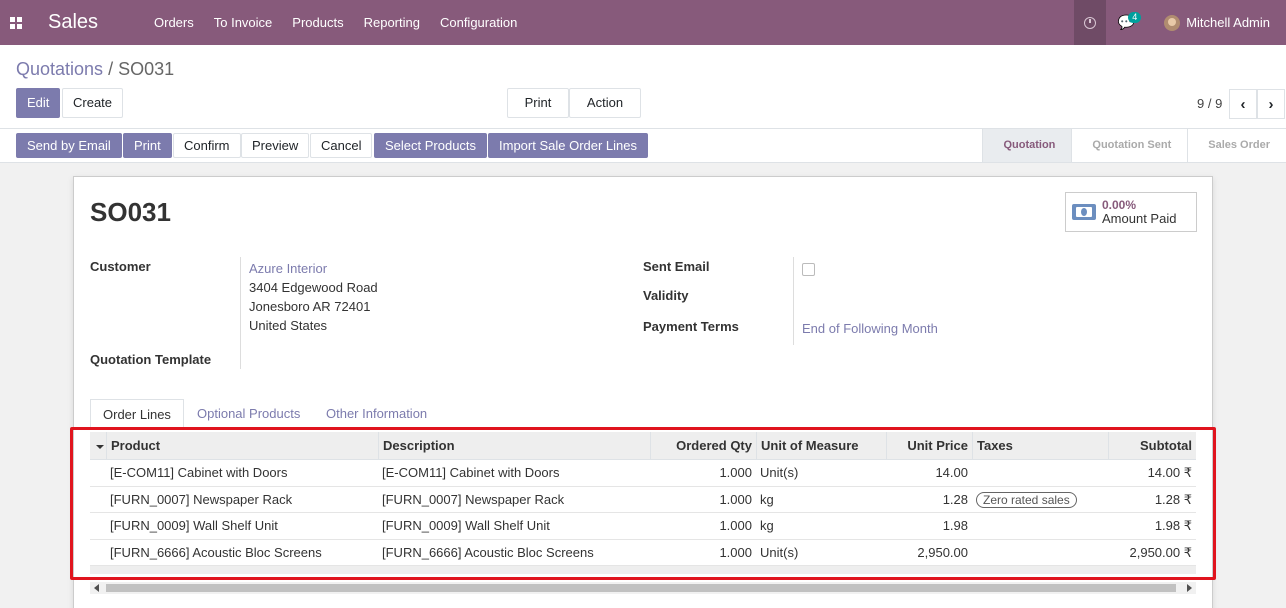 This screenshot has height=608, width=1286. Describe the element at coordinates (1027, 145) in the screenshot. I see `stage-quotation: Quotation` at that location.